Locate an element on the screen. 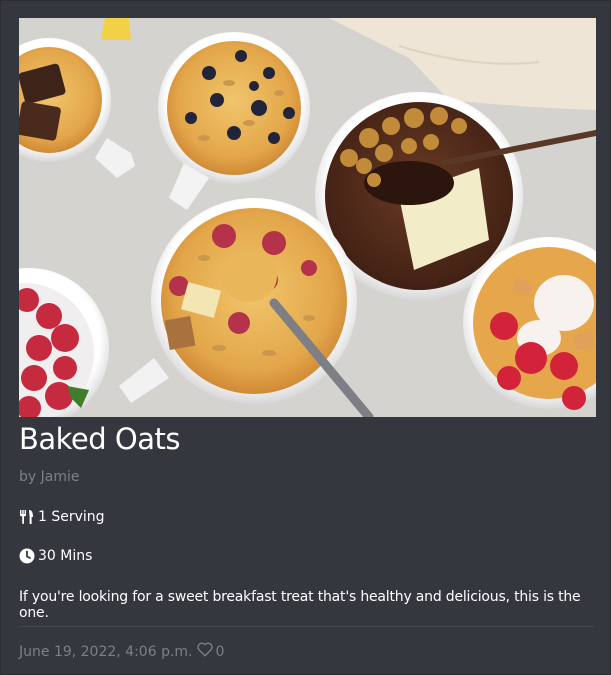  like-count: 0 is located at coordinates (220, 651).